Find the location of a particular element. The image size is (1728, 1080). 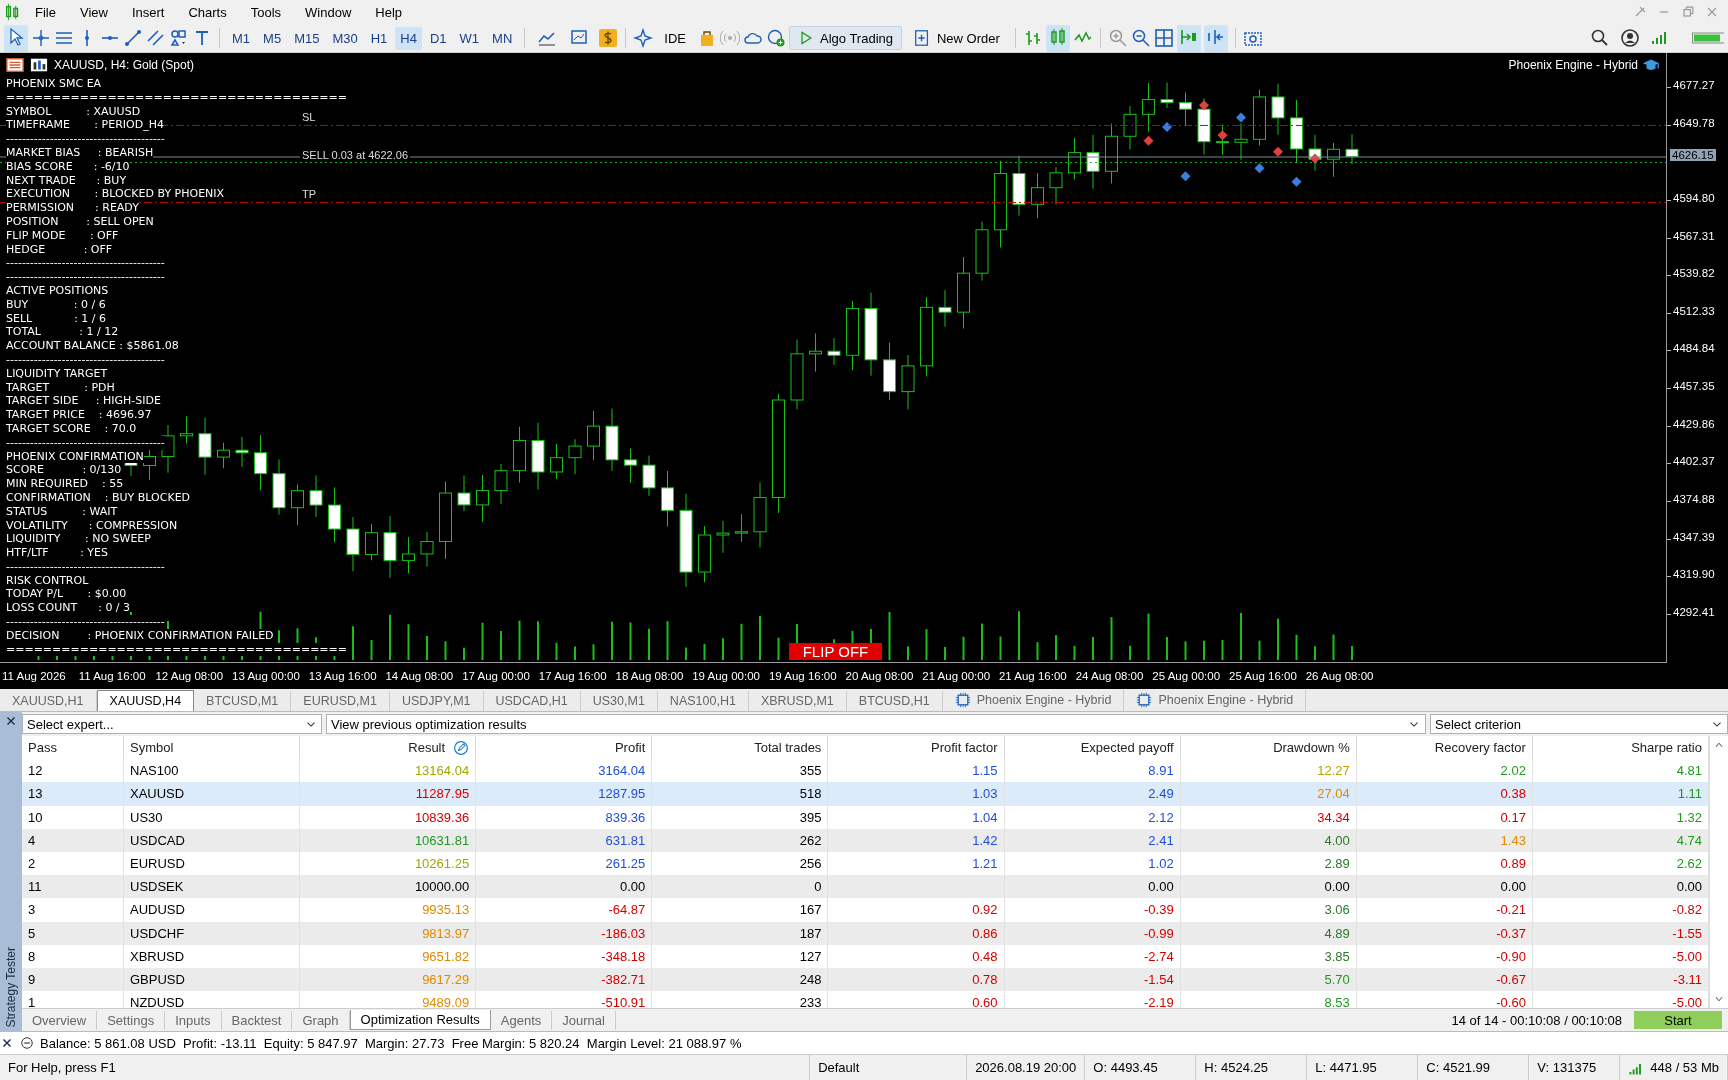

table-cell: 13 is located at coordinates (73, 794).